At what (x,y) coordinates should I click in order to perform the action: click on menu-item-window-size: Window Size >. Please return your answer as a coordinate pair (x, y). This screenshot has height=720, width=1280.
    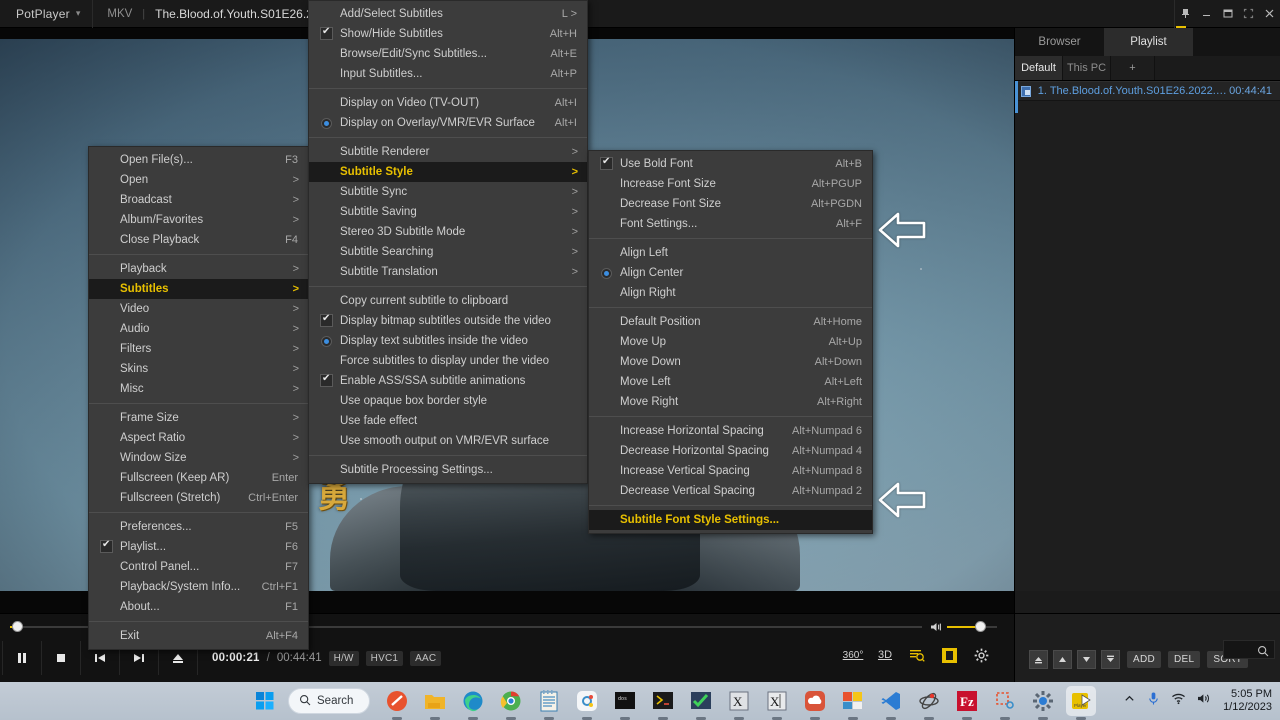
    Looking at the image, I should click on (198, 458).